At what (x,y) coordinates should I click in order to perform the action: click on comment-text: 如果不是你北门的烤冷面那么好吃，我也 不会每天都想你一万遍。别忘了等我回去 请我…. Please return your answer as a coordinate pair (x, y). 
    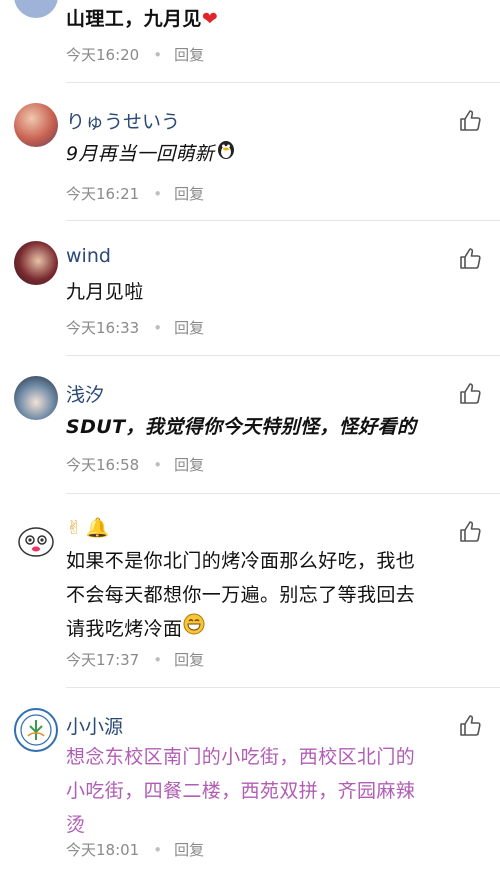
    Looking at the image, I should click on (271, 595).